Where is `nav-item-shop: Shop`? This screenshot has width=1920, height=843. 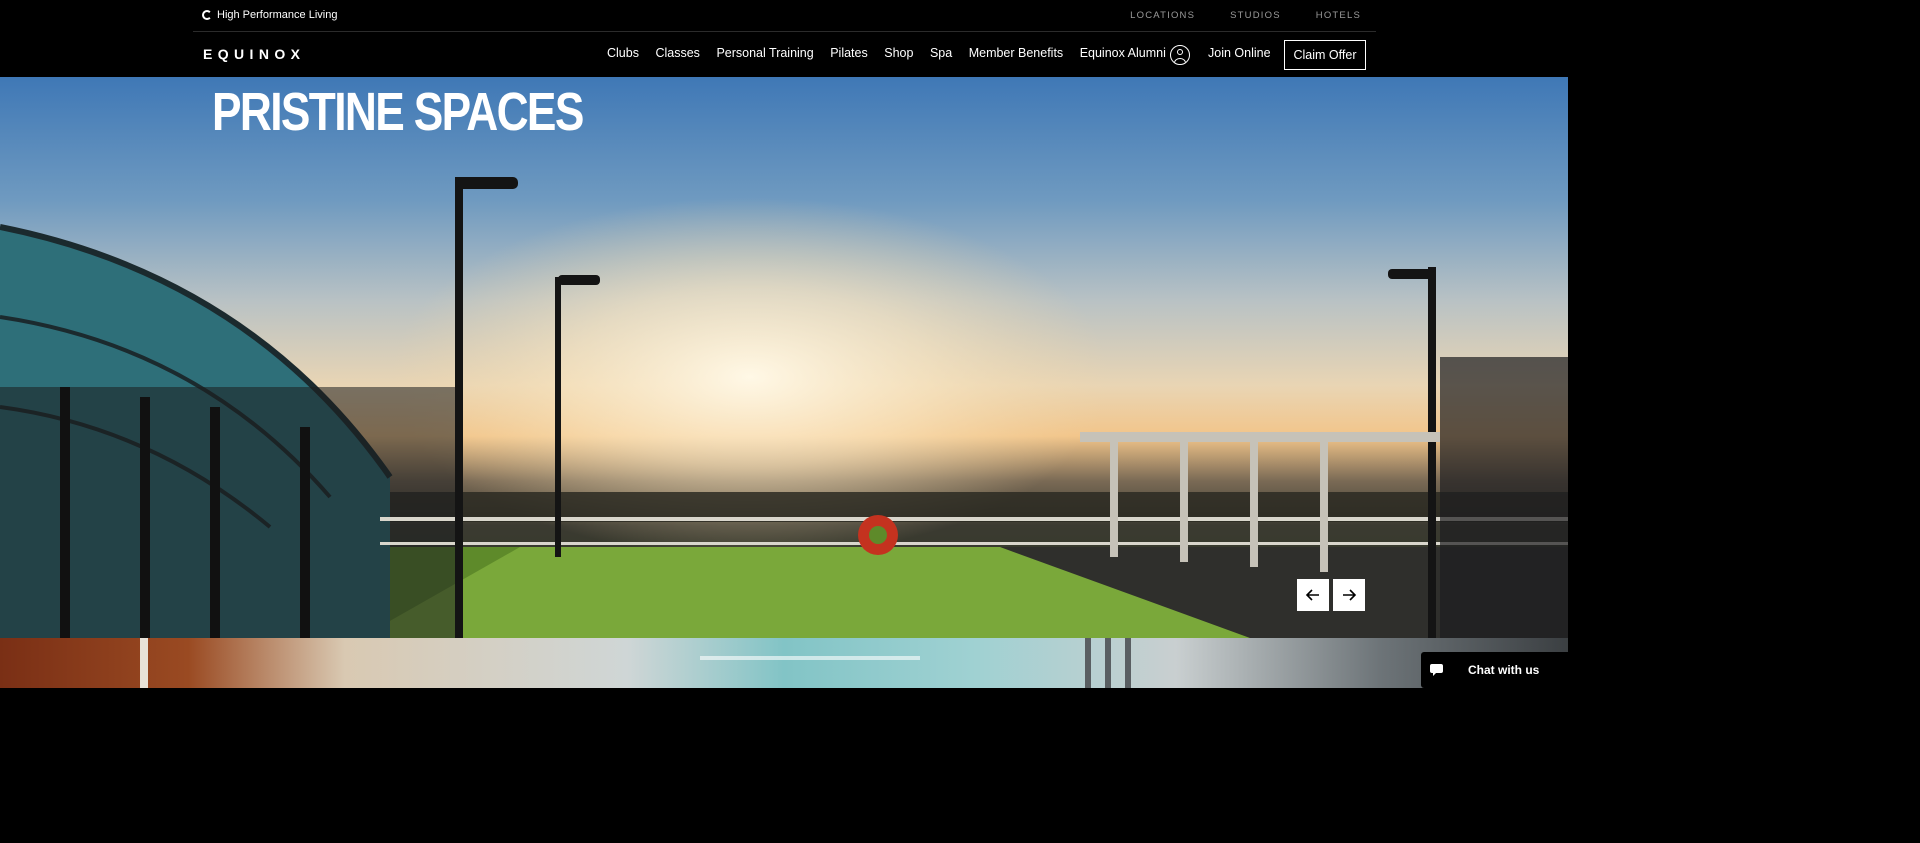
nav-item-shop: Shop is located at coordinates (898, 53).